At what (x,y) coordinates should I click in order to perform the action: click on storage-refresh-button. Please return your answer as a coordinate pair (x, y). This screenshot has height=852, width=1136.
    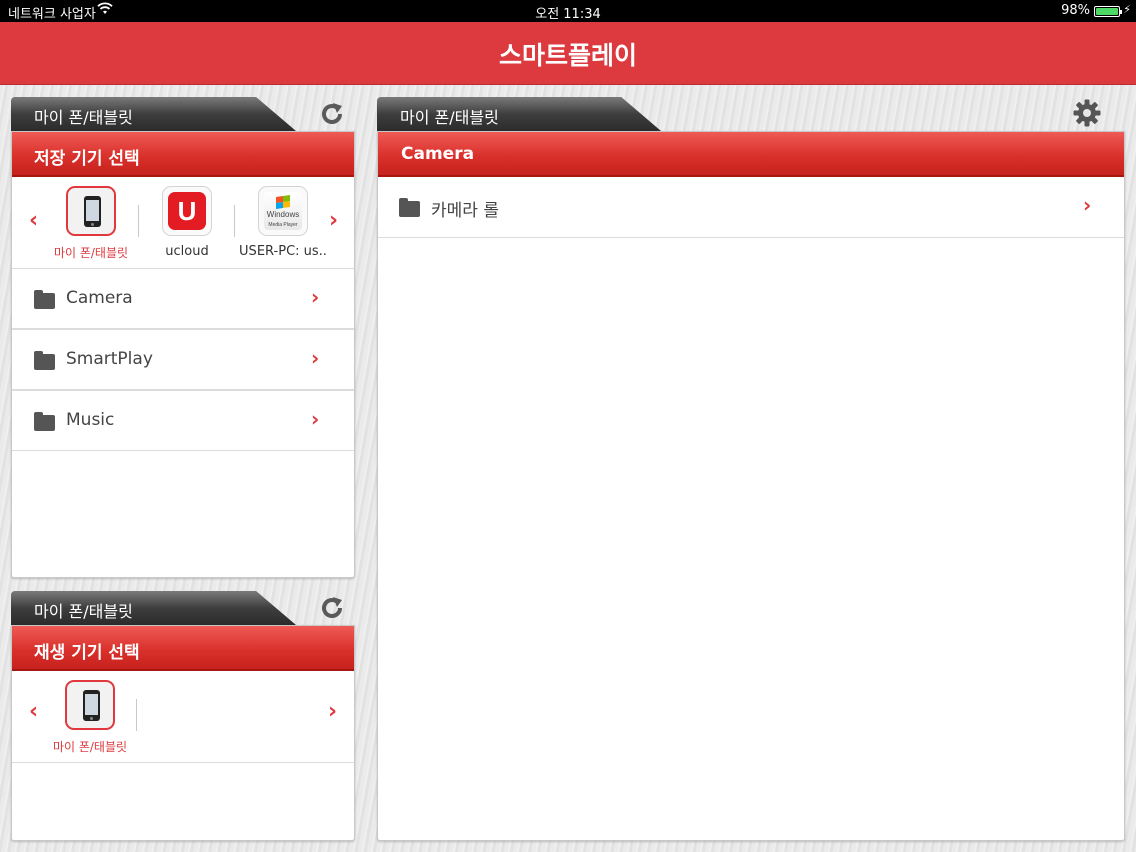
    Looking at the image, I should click on (332, 114).